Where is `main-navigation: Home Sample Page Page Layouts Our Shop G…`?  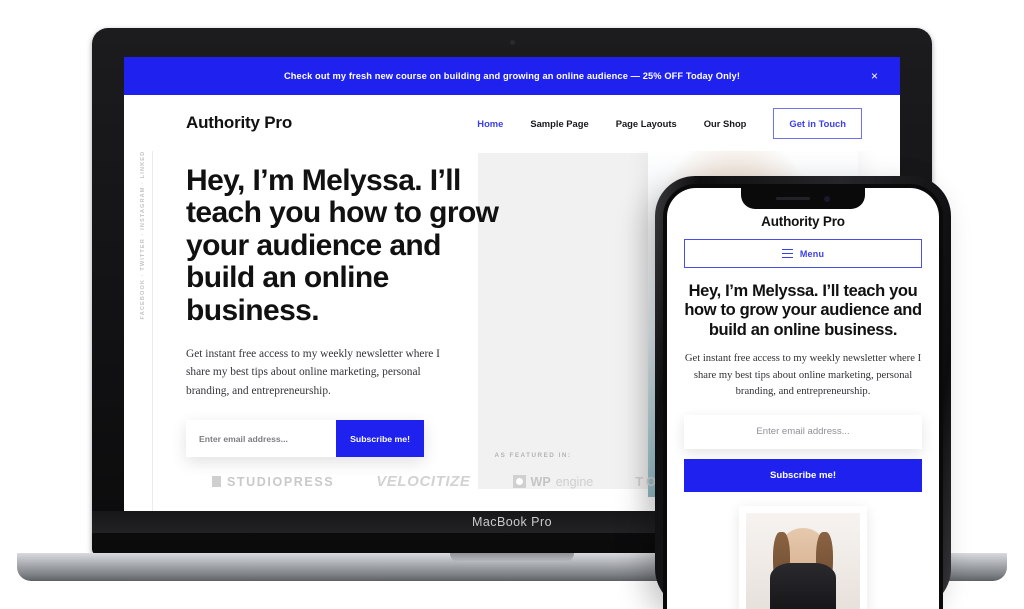 main-navigation: Home Sample Page Page Layouts Our Shop G… is located at coordinates (669, 123).